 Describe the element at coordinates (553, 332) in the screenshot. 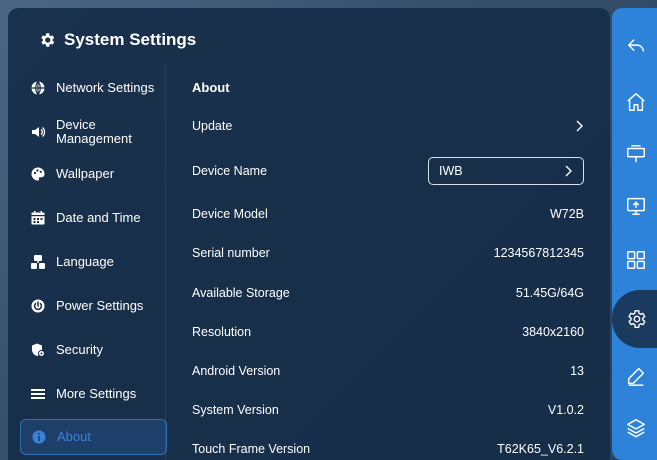

I see `row-value: 3840x2160` at that location.